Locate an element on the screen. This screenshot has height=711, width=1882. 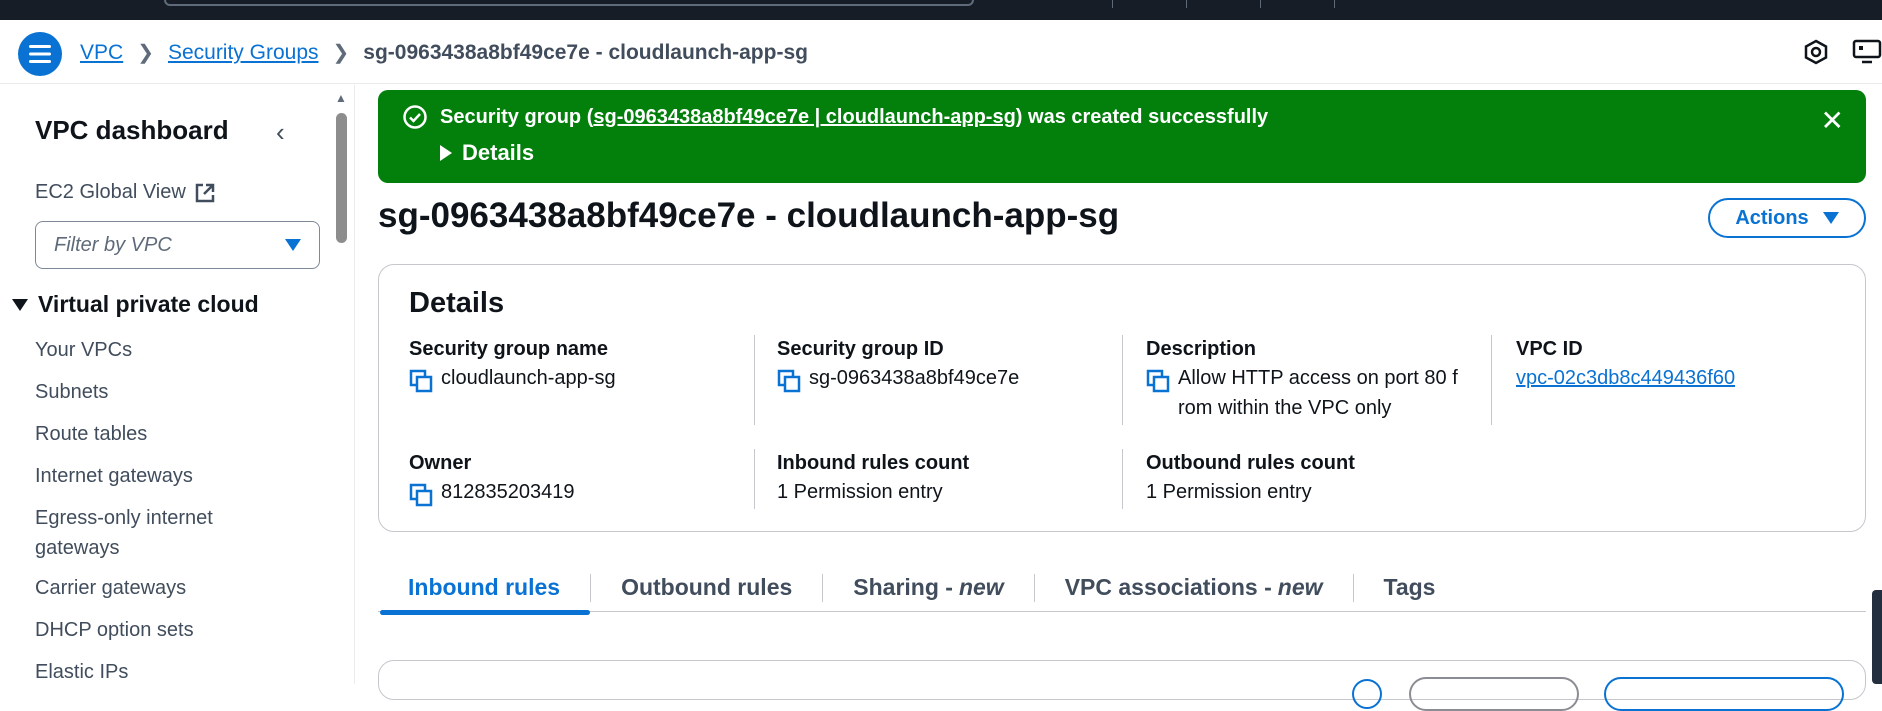
inbound-rules-count-field: Inbound rules count 1 Permission entry is located at coordinates (873, 478).